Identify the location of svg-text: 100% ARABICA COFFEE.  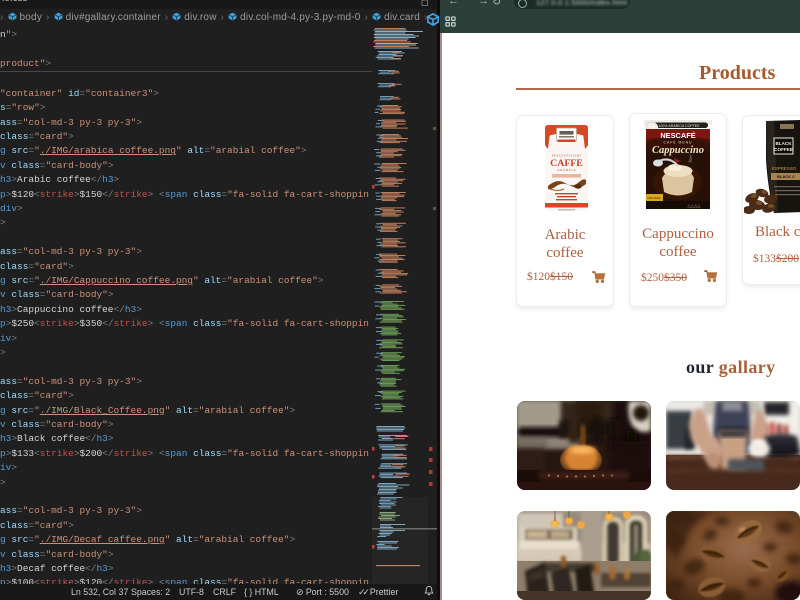
(679, 126).